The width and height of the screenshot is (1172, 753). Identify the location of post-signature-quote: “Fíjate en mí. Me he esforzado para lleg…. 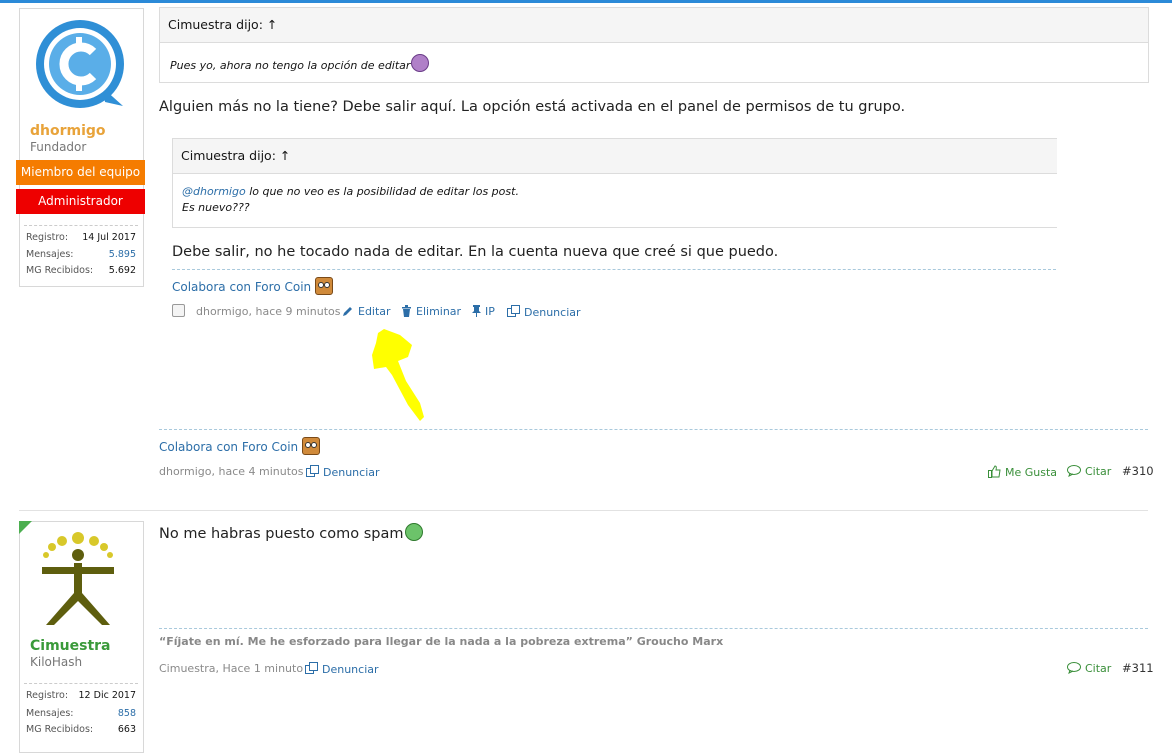
(441, 641).